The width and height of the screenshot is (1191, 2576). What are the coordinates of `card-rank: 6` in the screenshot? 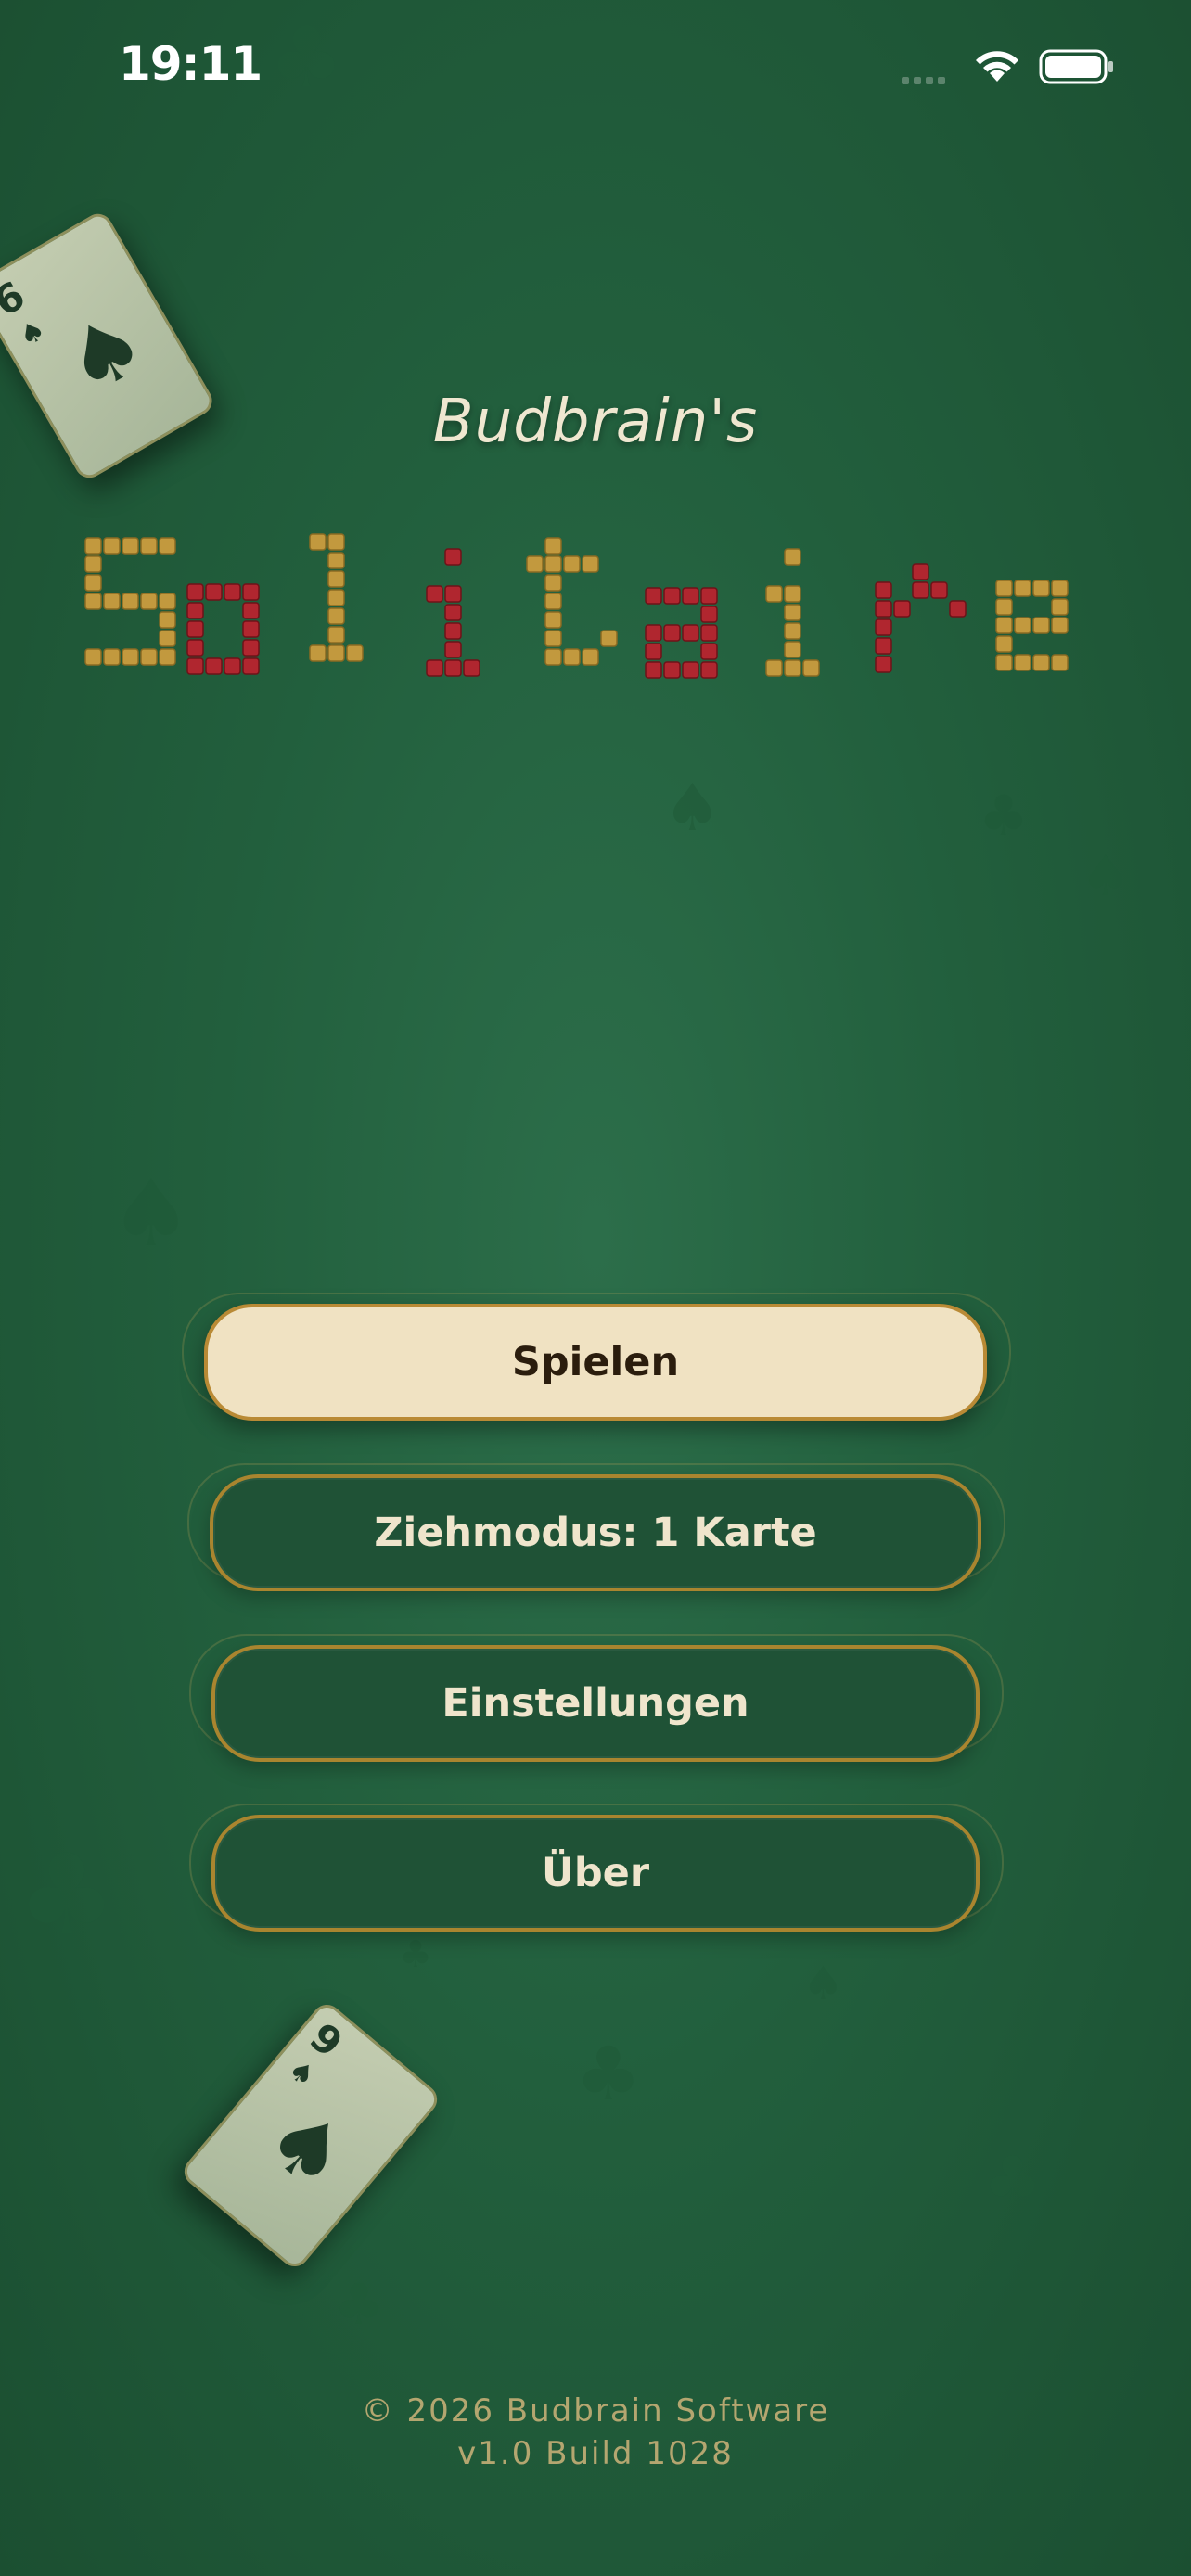 It's located at (16, 298).